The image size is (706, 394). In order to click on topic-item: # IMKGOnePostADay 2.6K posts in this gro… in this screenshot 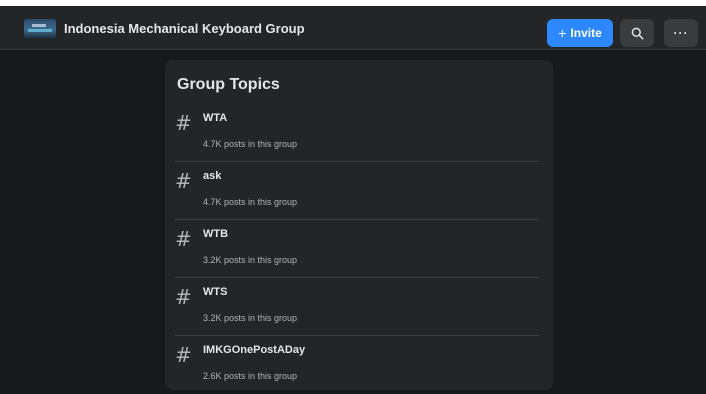, I will do `click(359, 365)`.